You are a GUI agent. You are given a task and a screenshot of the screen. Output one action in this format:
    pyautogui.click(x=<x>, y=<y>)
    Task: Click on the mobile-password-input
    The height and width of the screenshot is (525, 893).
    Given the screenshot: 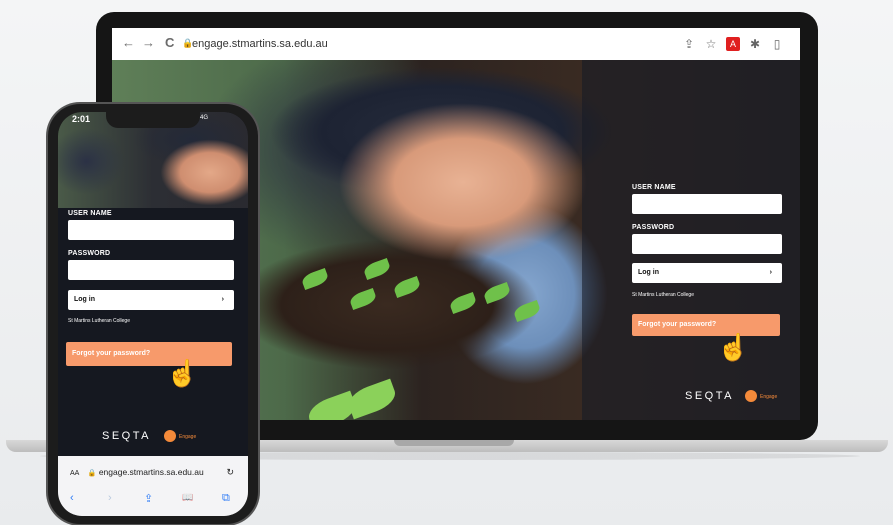 What is the action you would take?
    pyautogui.click(x=151, y=270)
    